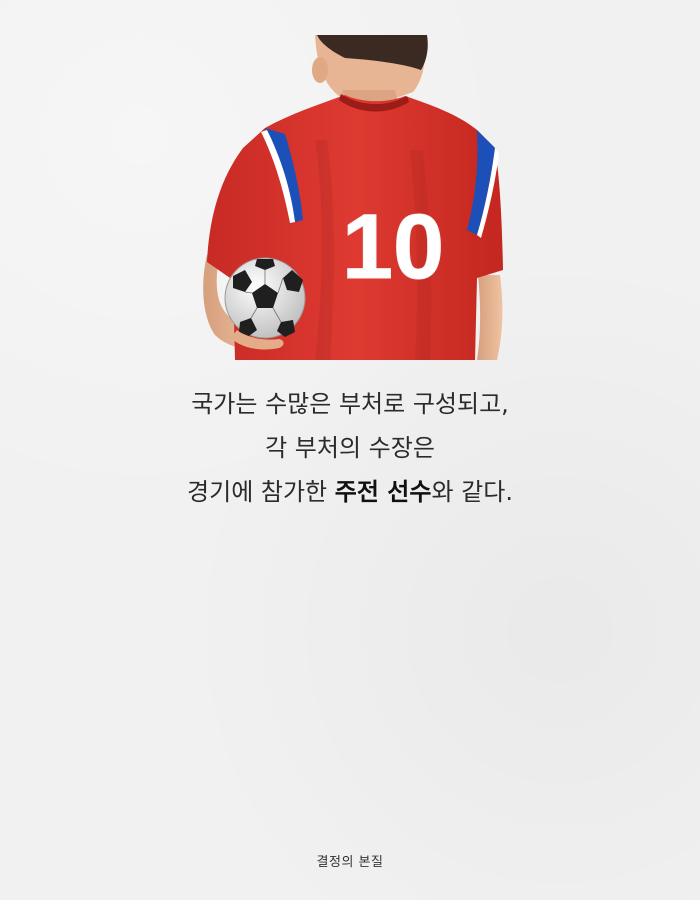 The width and height of the screenshot is (700, 900). I want to click on right-arm, so click(490, 317).